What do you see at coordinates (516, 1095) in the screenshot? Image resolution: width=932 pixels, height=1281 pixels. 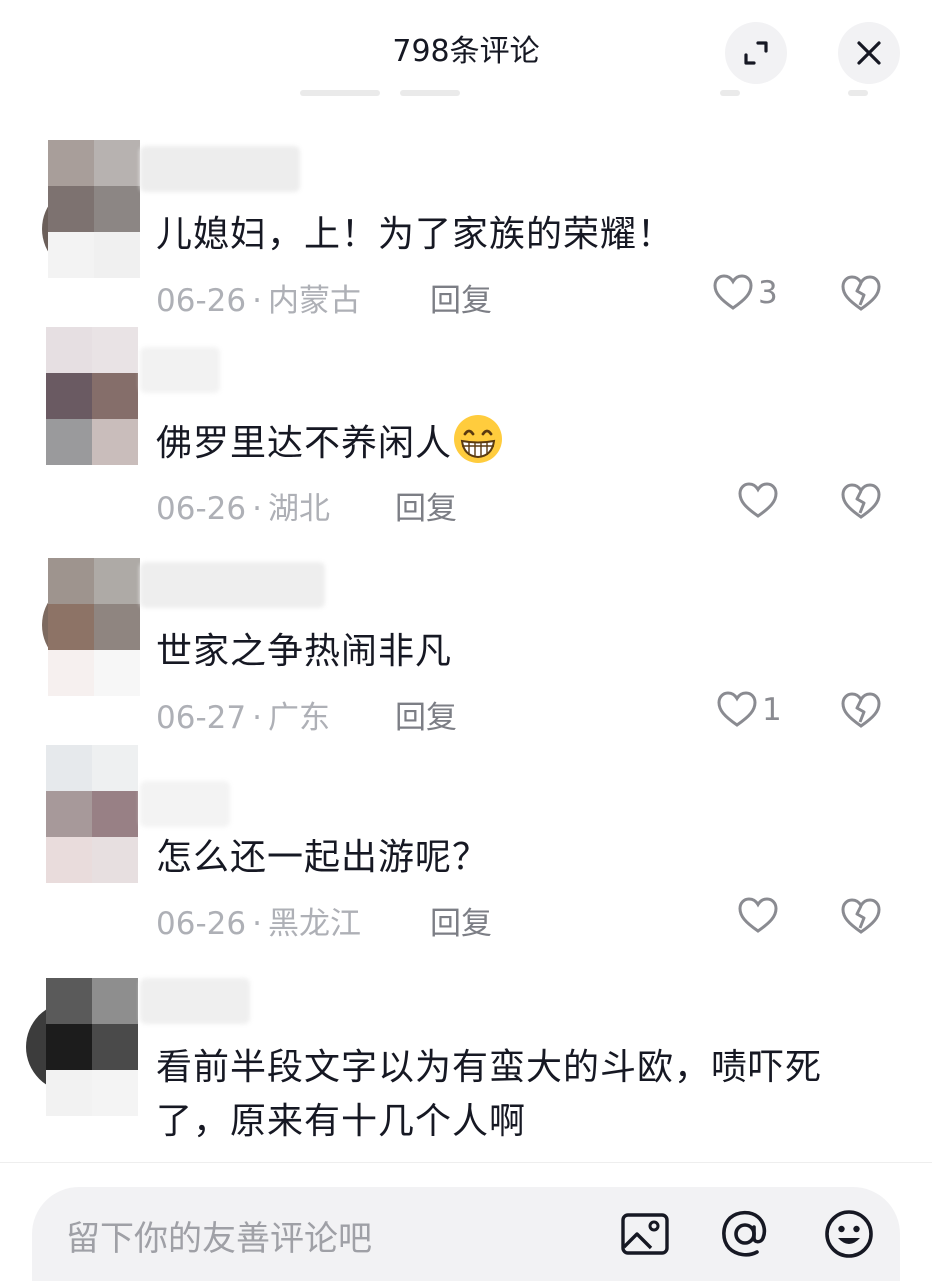 I see `comment-text: 看前半段文字以为有蛮大的斗欧，啧吓死 了，原来有十几个人啊` at bounding box center [516, 1095].